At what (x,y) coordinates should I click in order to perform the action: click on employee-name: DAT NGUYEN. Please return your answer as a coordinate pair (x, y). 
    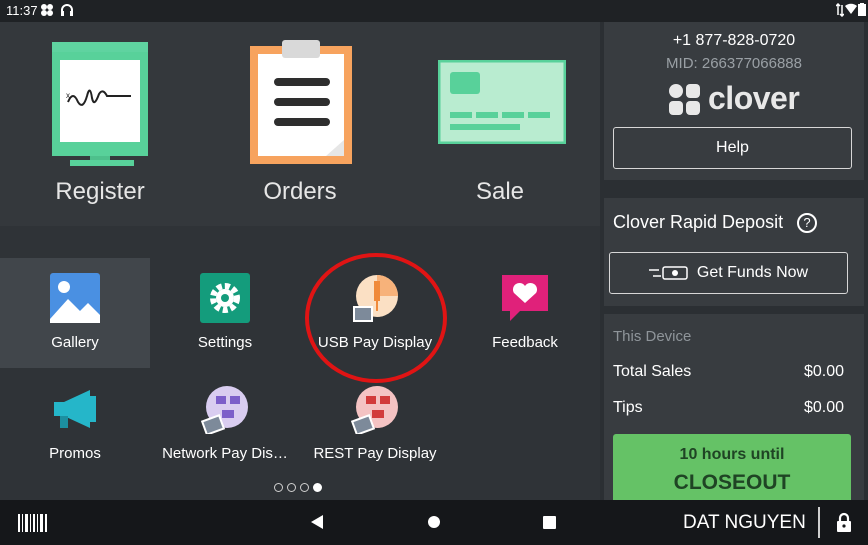
    Looking at the image, I should click on (744, 523).